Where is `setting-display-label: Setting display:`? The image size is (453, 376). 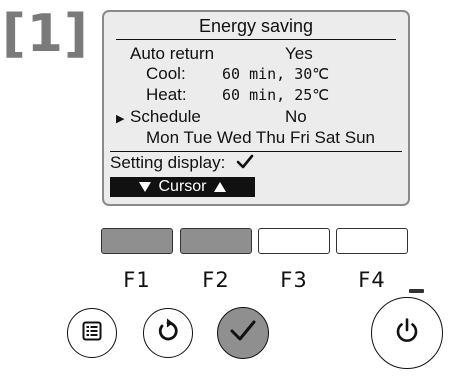
setting-display-label: Setting display: is located at coordinates (168, 162).